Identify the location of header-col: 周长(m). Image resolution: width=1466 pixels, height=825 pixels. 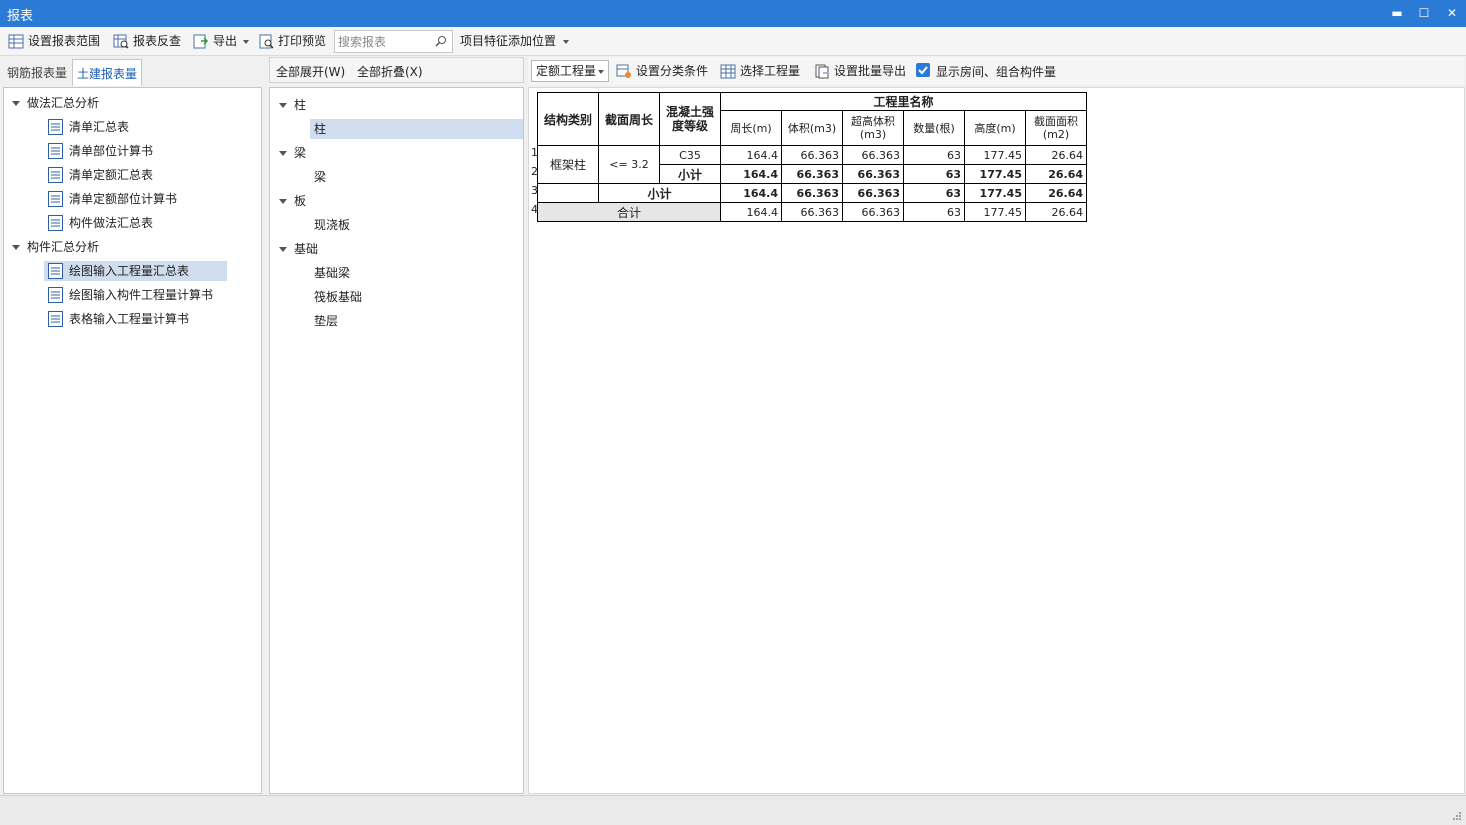
(751, 128).